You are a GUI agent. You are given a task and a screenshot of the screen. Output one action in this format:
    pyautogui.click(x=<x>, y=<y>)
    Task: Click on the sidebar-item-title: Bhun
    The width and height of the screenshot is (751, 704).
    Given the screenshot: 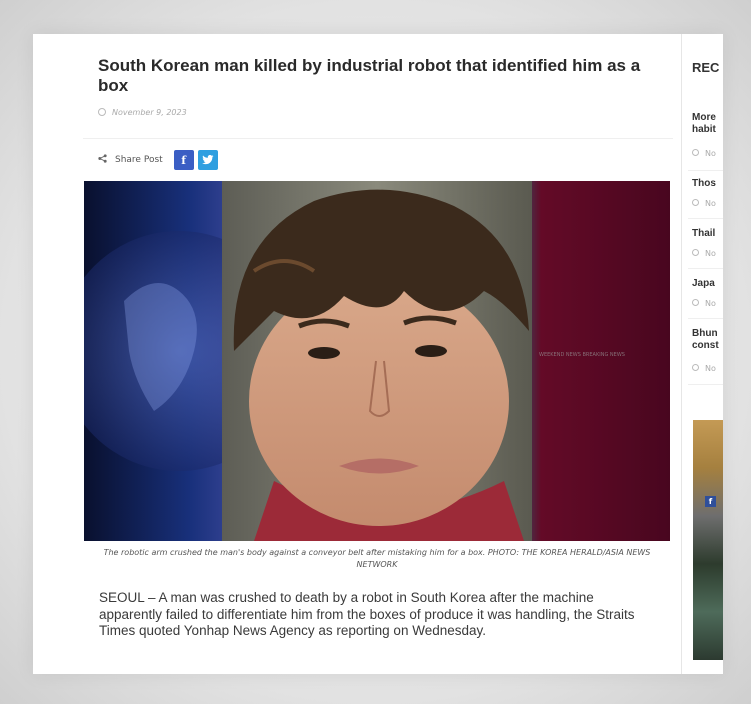 What is the action you would take?
    pyautogui.click(x=705, y=333)
    